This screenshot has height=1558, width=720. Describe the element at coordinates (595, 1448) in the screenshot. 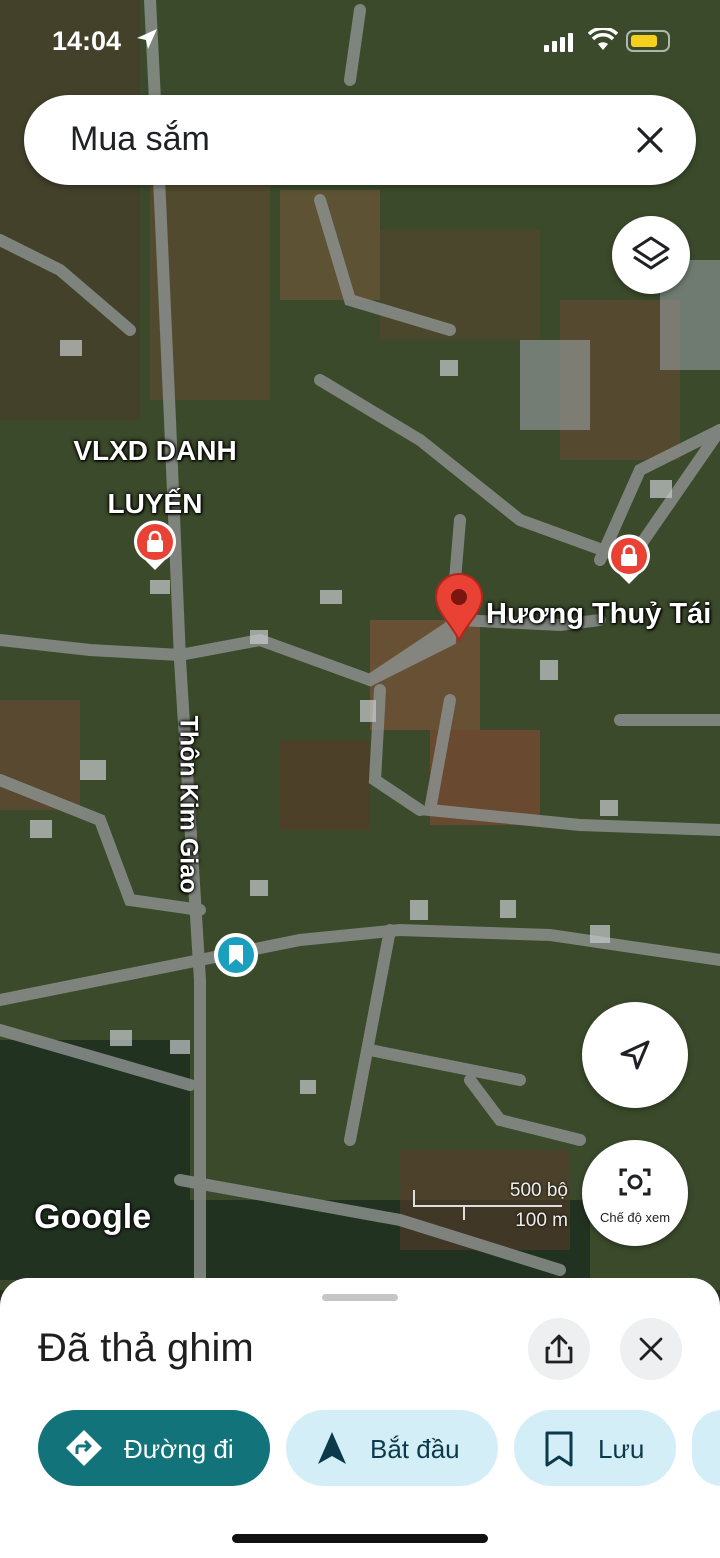

I see `save-button: Lưu` at that location.